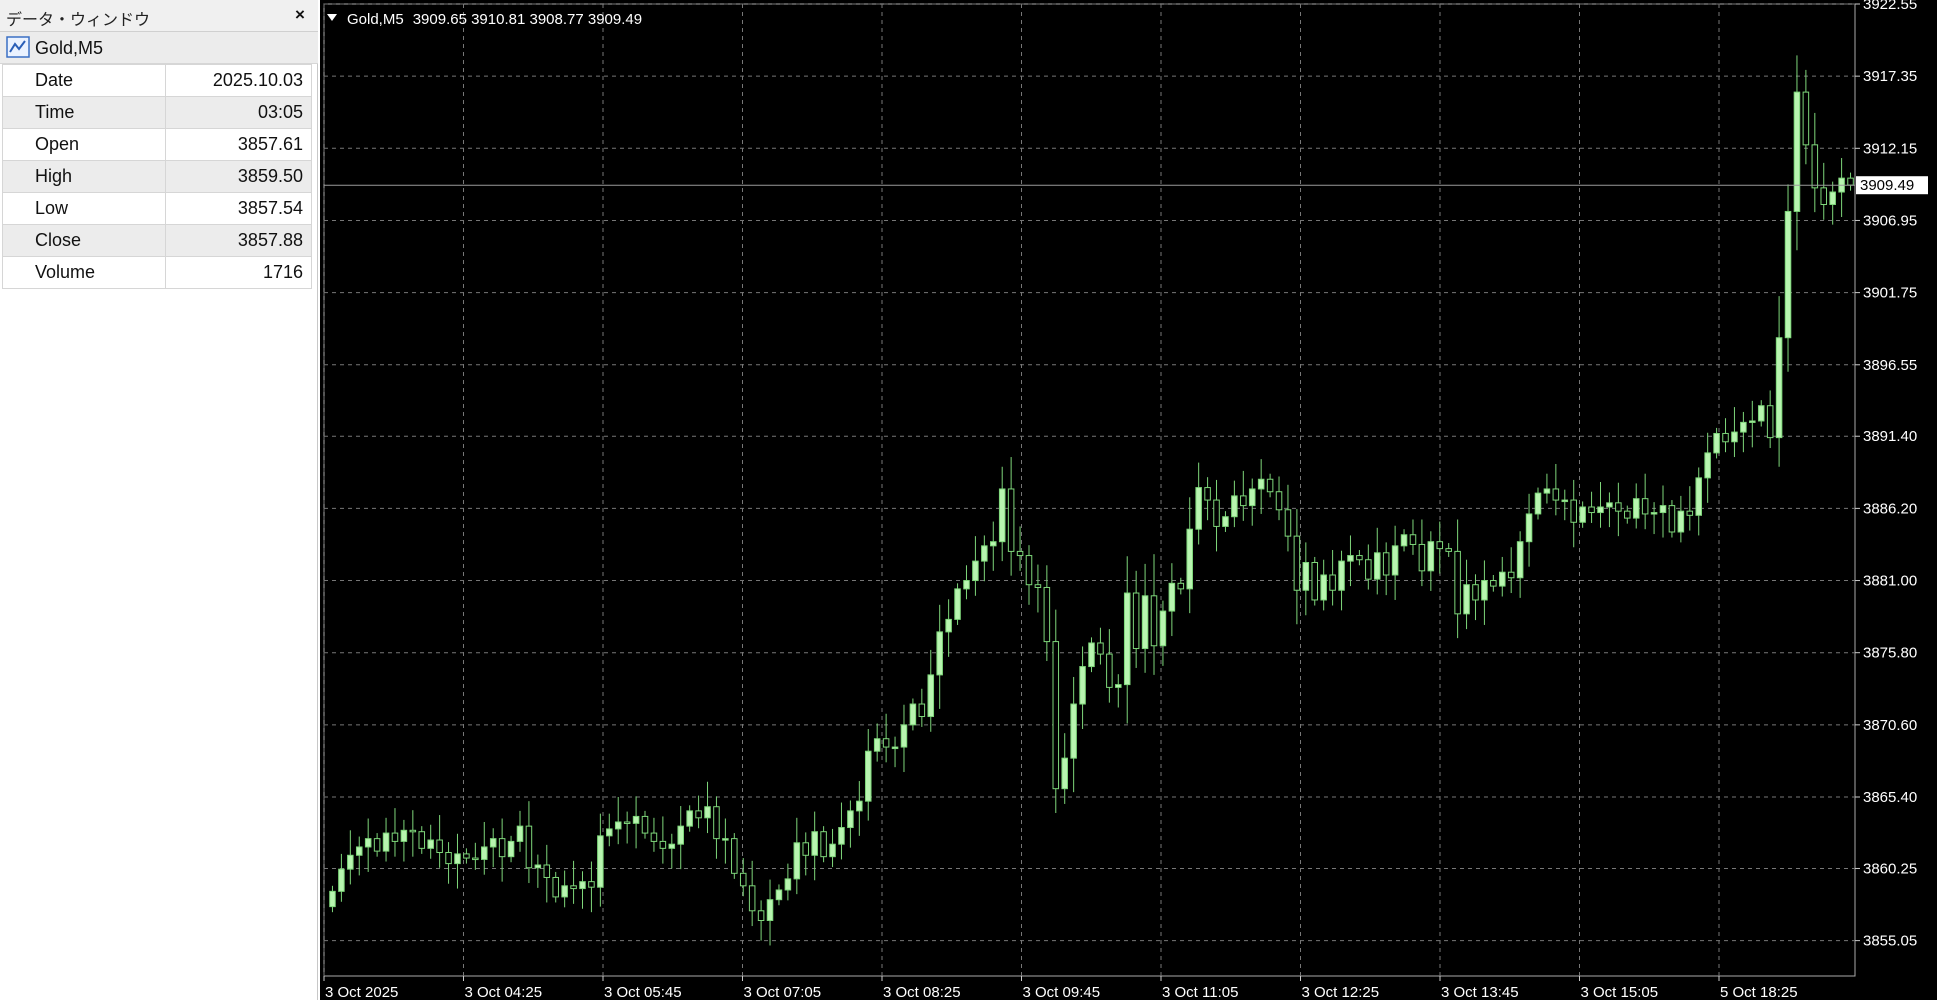 Image resolution: width=1937 pixels, height=1000 pixels. I want to click on data-window-title: データ・ウィンドウ, so click(78, 20).